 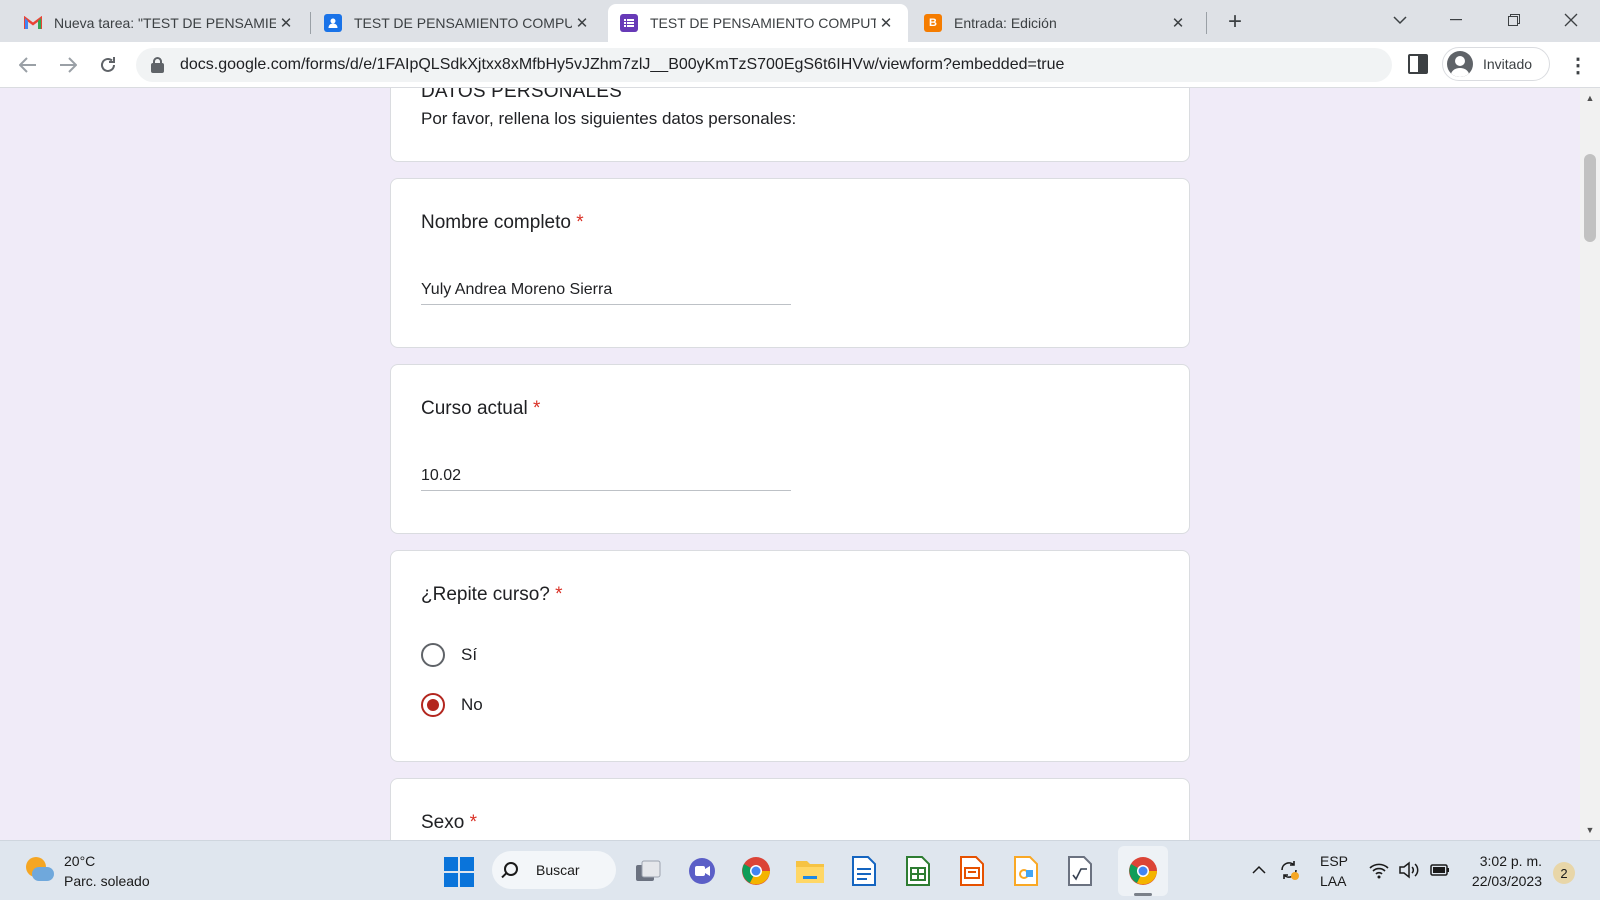 I want to click on radio-button, so click(x=433, y=655).